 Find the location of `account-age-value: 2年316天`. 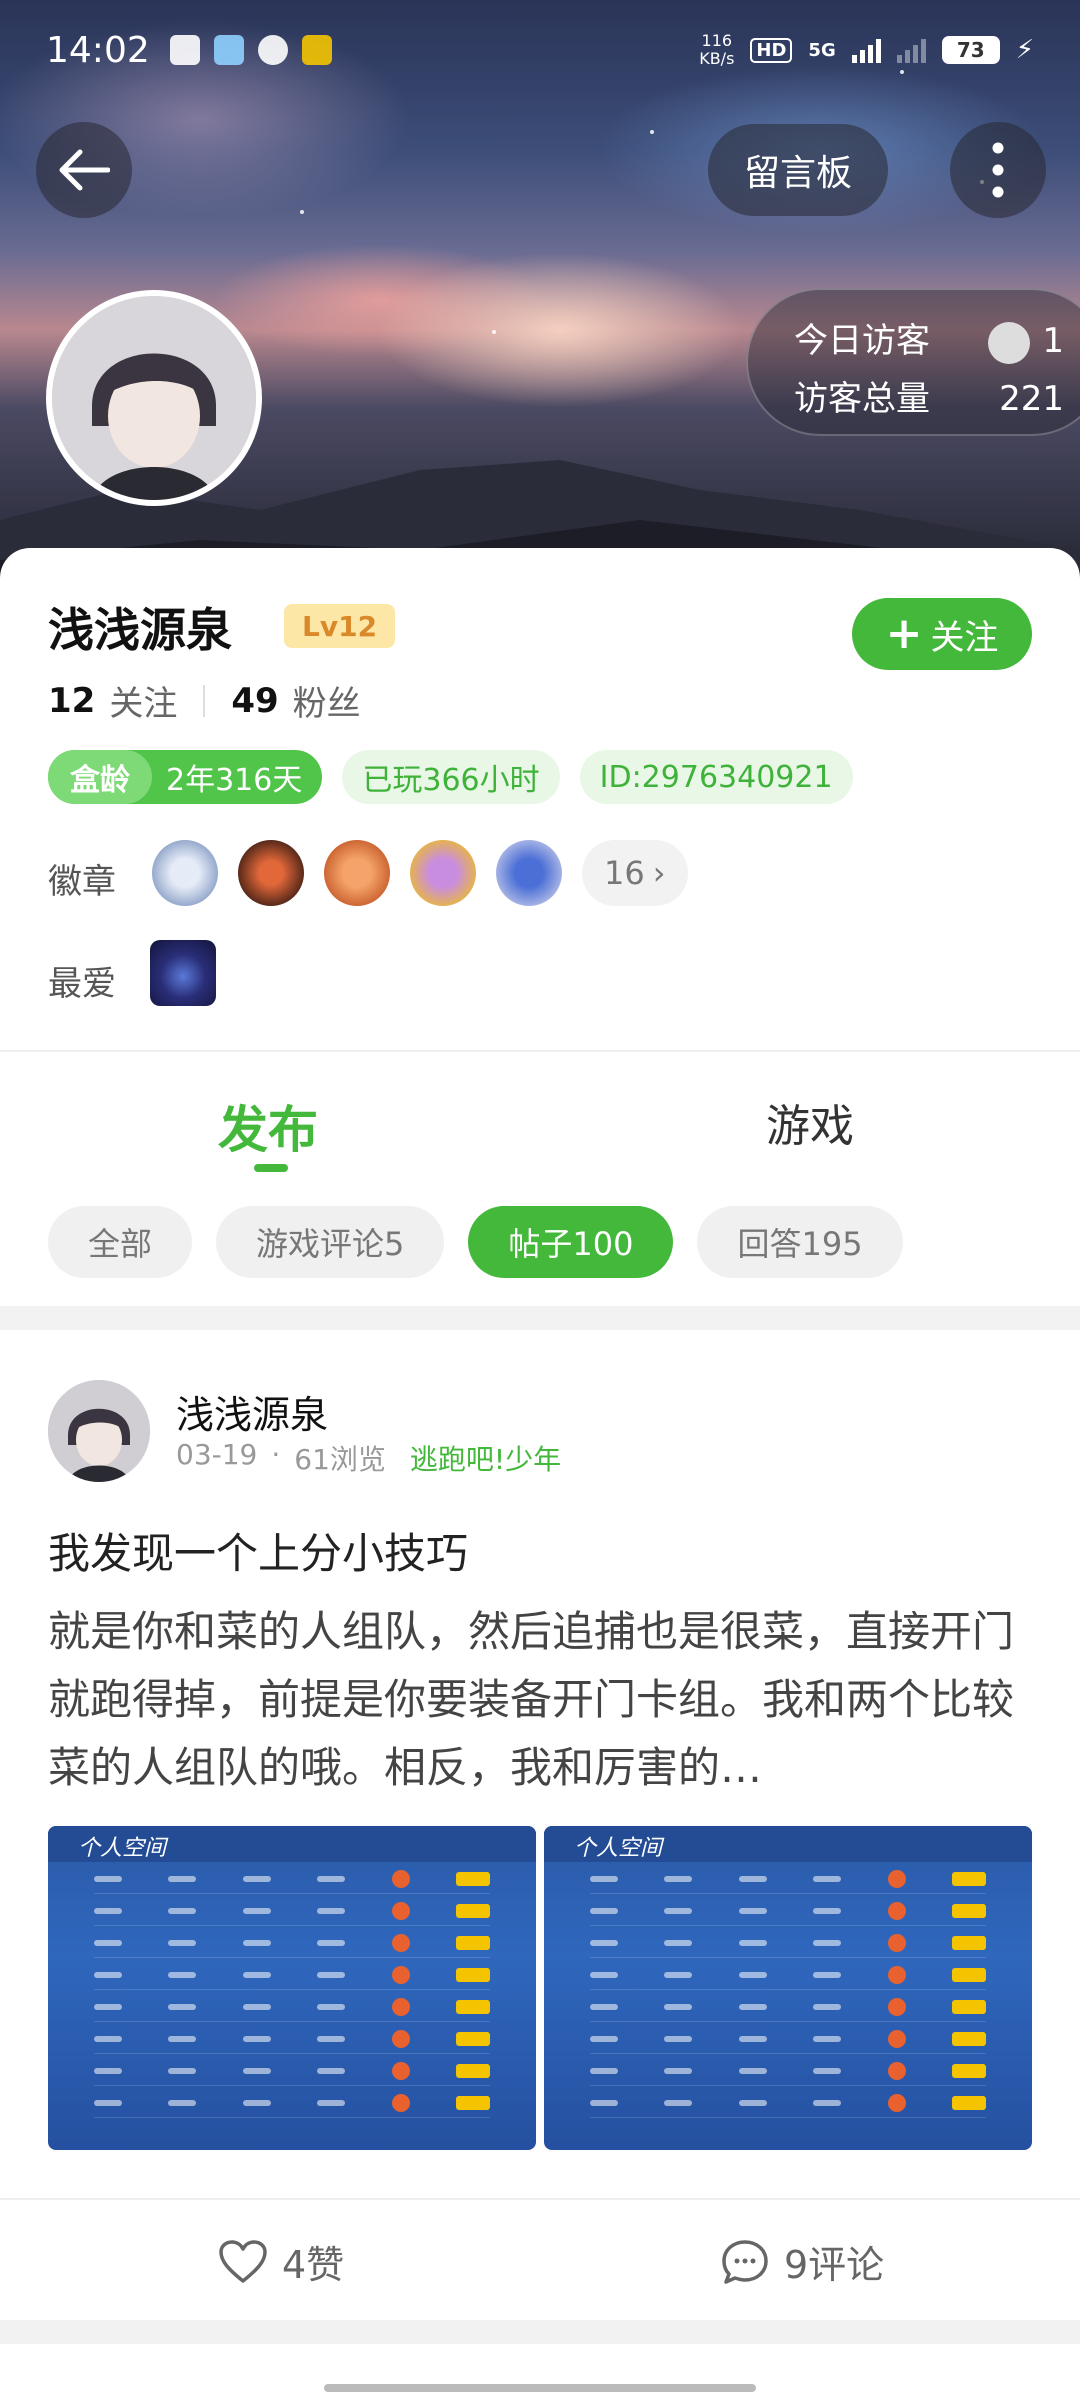

account-age-value: 2年316天 is located at coordinates (234, 780).